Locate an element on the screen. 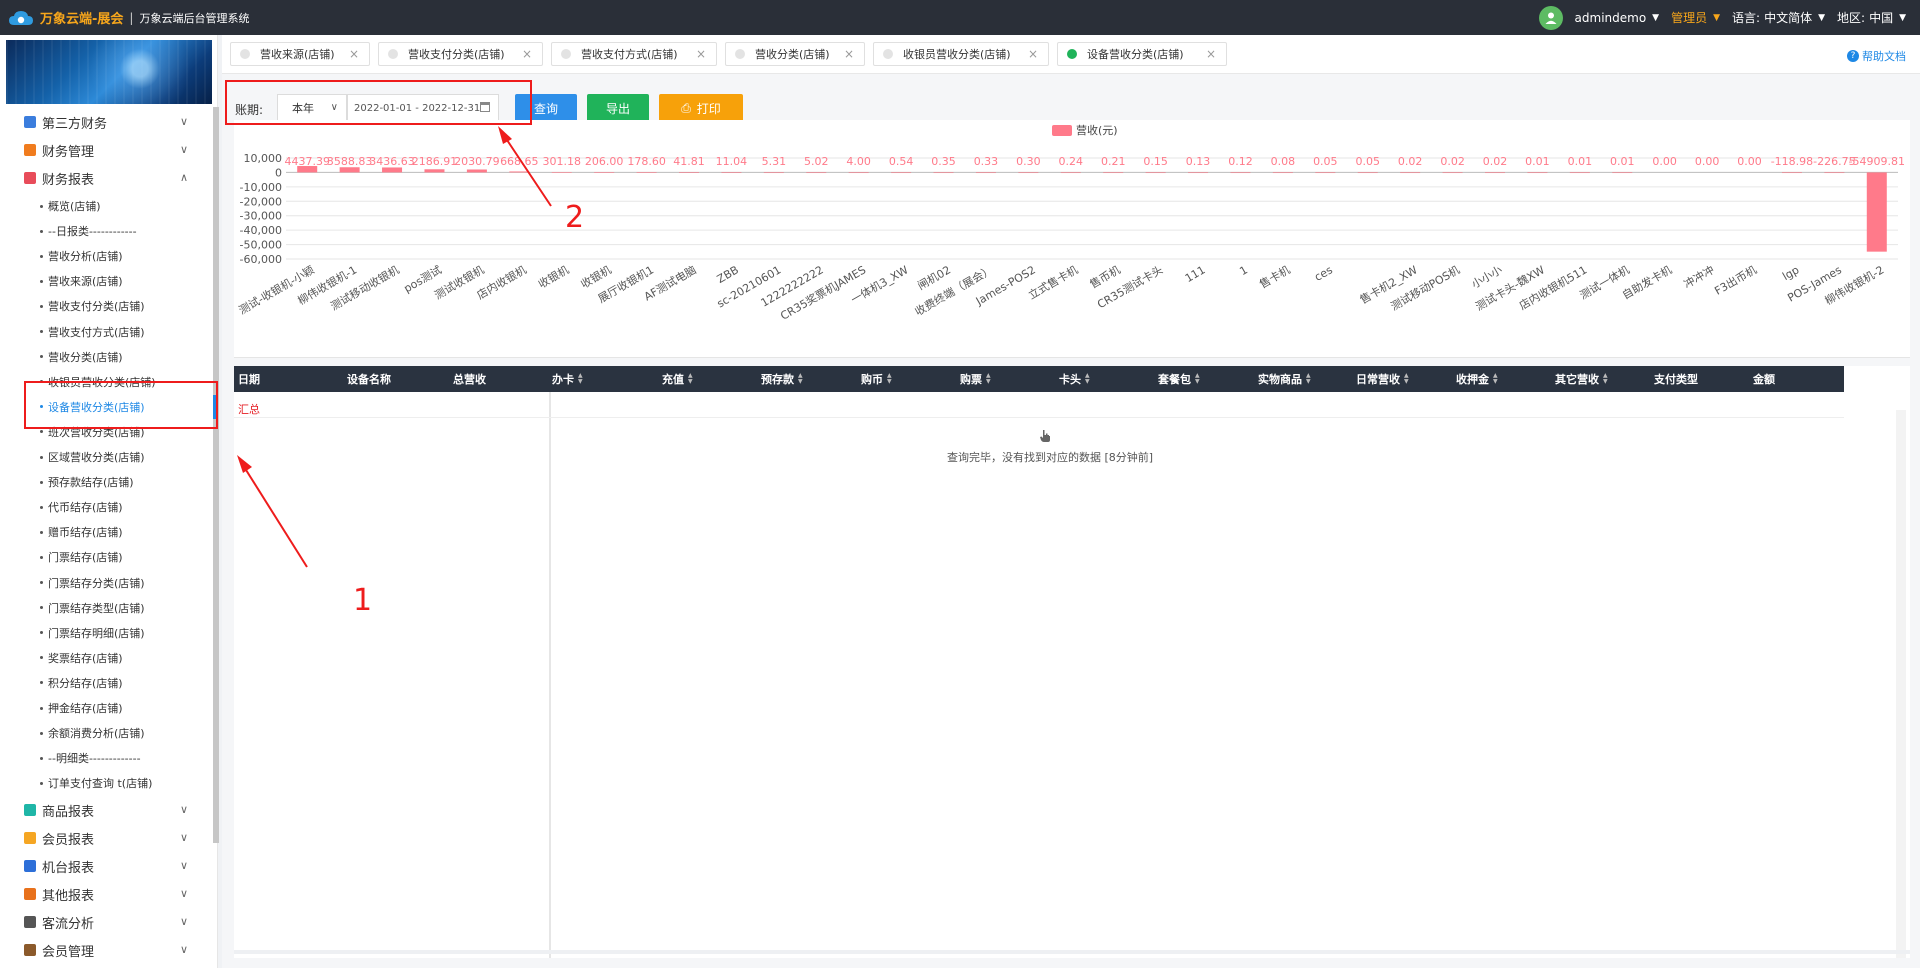 The width and height of the screenshot is (1920, 968). annotation-label-2: 2 is located at coordinates (575, 217).